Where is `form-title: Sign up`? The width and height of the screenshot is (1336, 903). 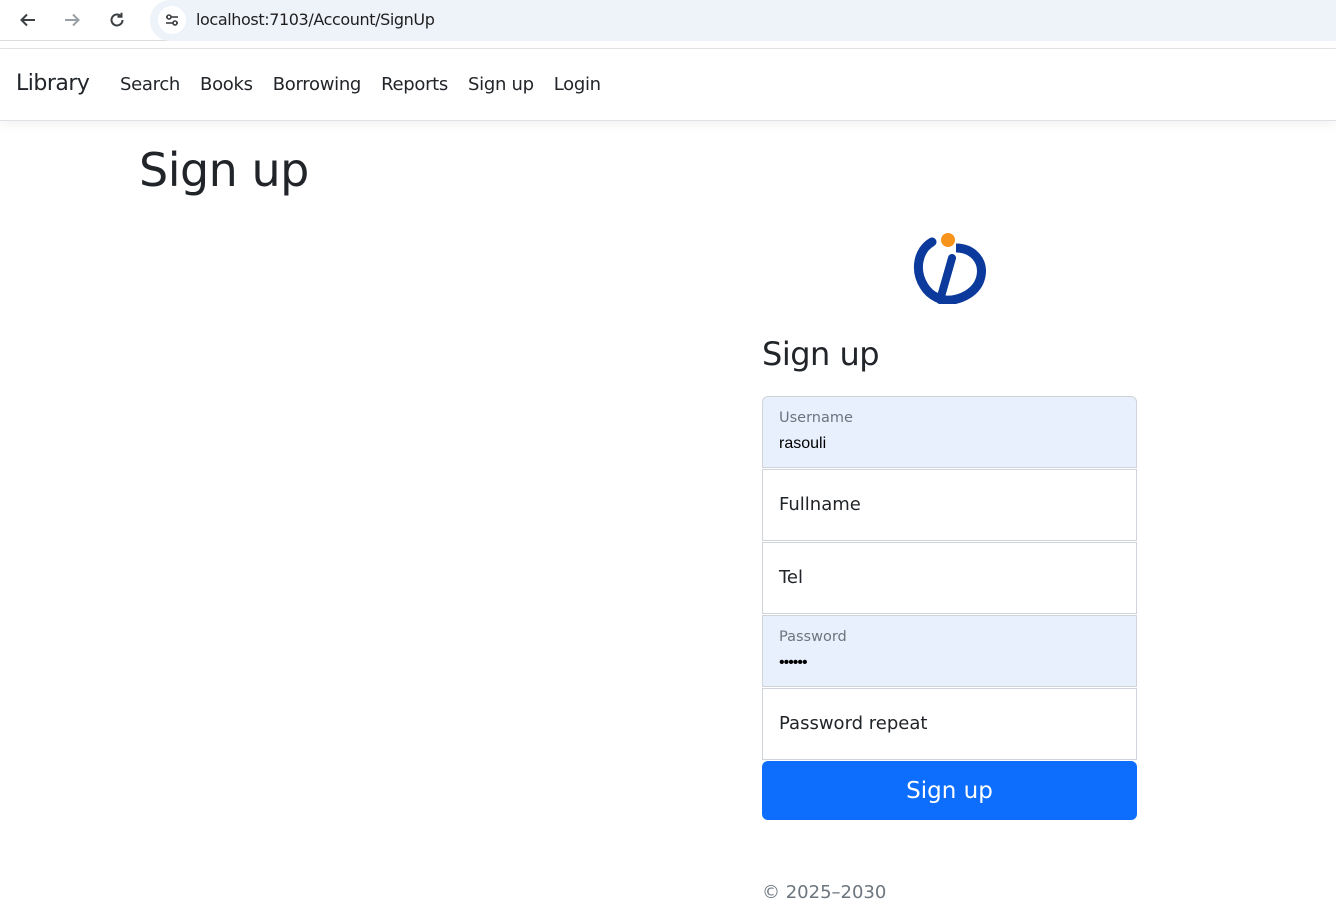
form-title: Sign up is located at coordinates (821, 354).